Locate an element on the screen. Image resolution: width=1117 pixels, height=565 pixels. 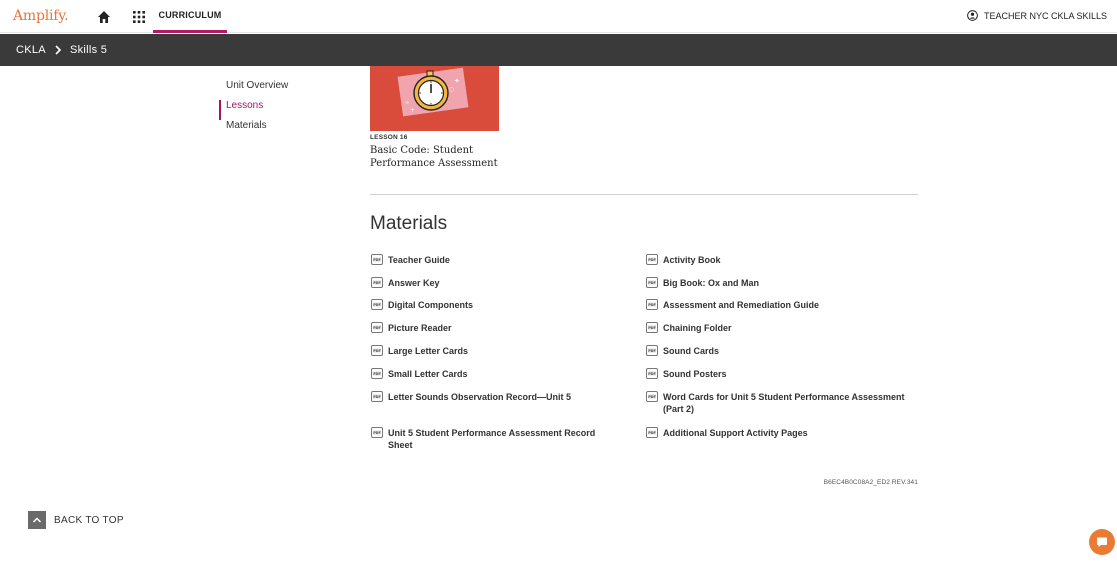
lesson-number: LESSON 16 is located at coordinates (389, 137).